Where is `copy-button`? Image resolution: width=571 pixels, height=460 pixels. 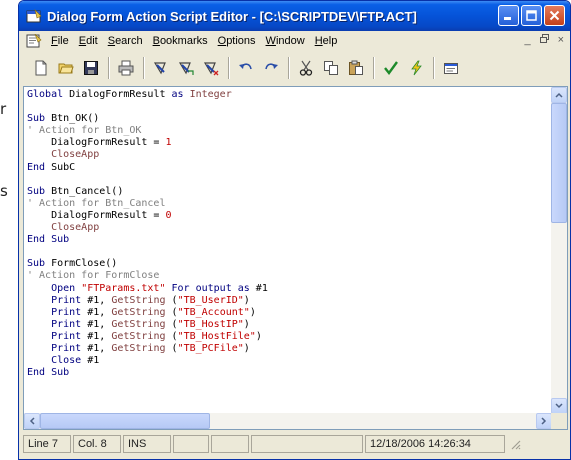
copy-button is located at coordinates (331, 68).